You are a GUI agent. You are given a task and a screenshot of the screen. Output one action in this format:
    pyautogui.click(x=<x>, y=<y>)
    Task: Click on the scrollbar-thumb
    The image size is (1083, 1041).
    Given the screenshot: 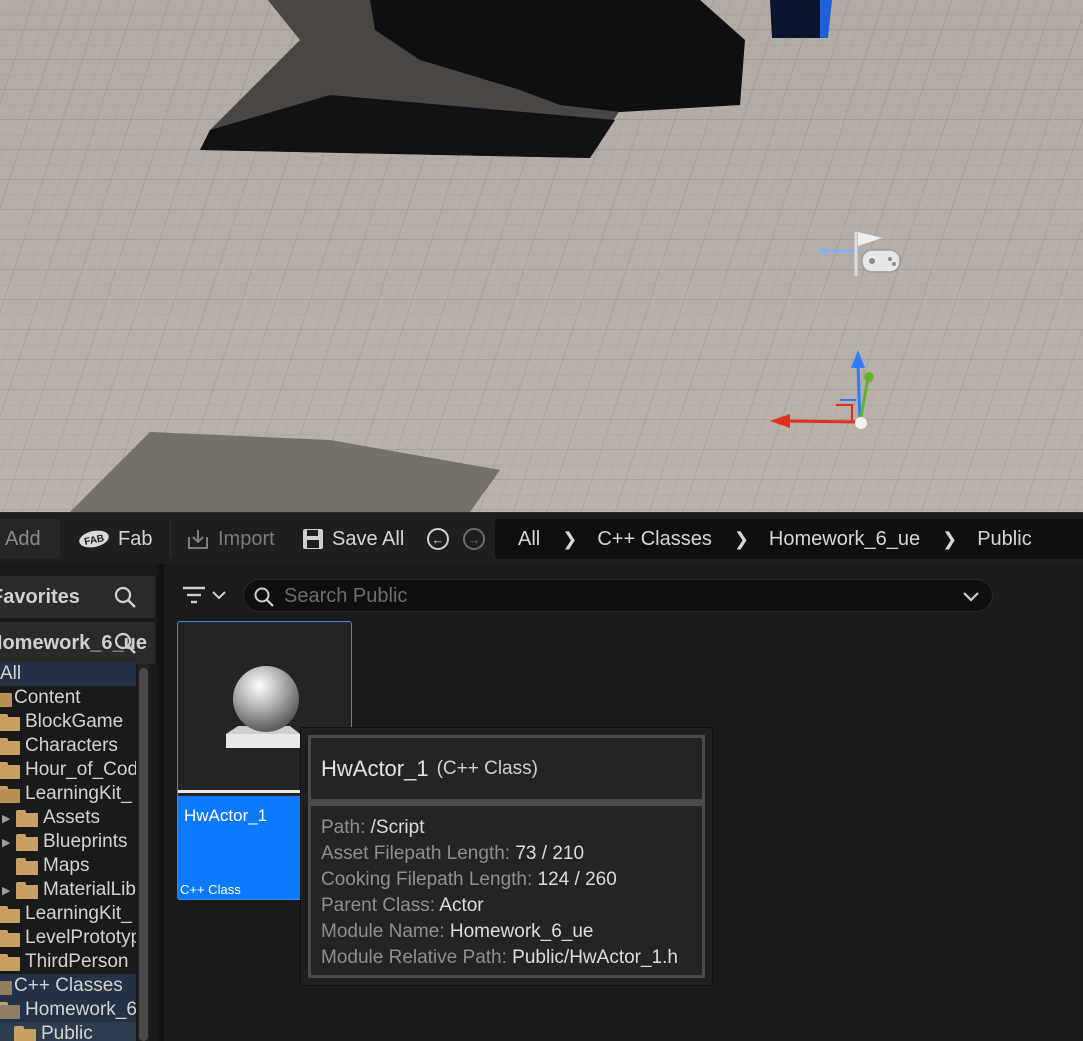 What is the action you would take?
    pyautogui.click(x=143, y=854)
    